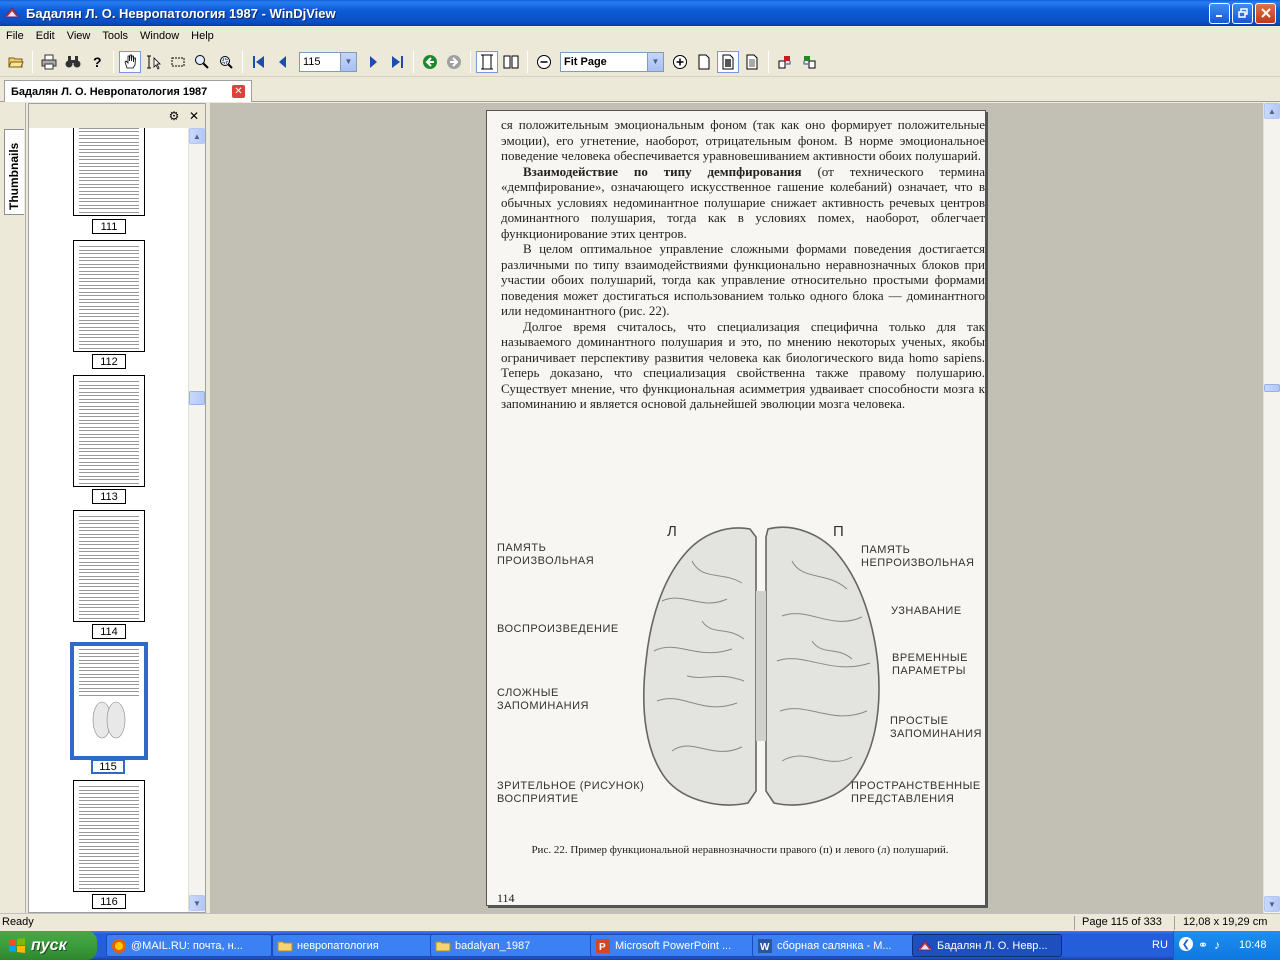  I want to click on zoom-button, so click(202, 62).